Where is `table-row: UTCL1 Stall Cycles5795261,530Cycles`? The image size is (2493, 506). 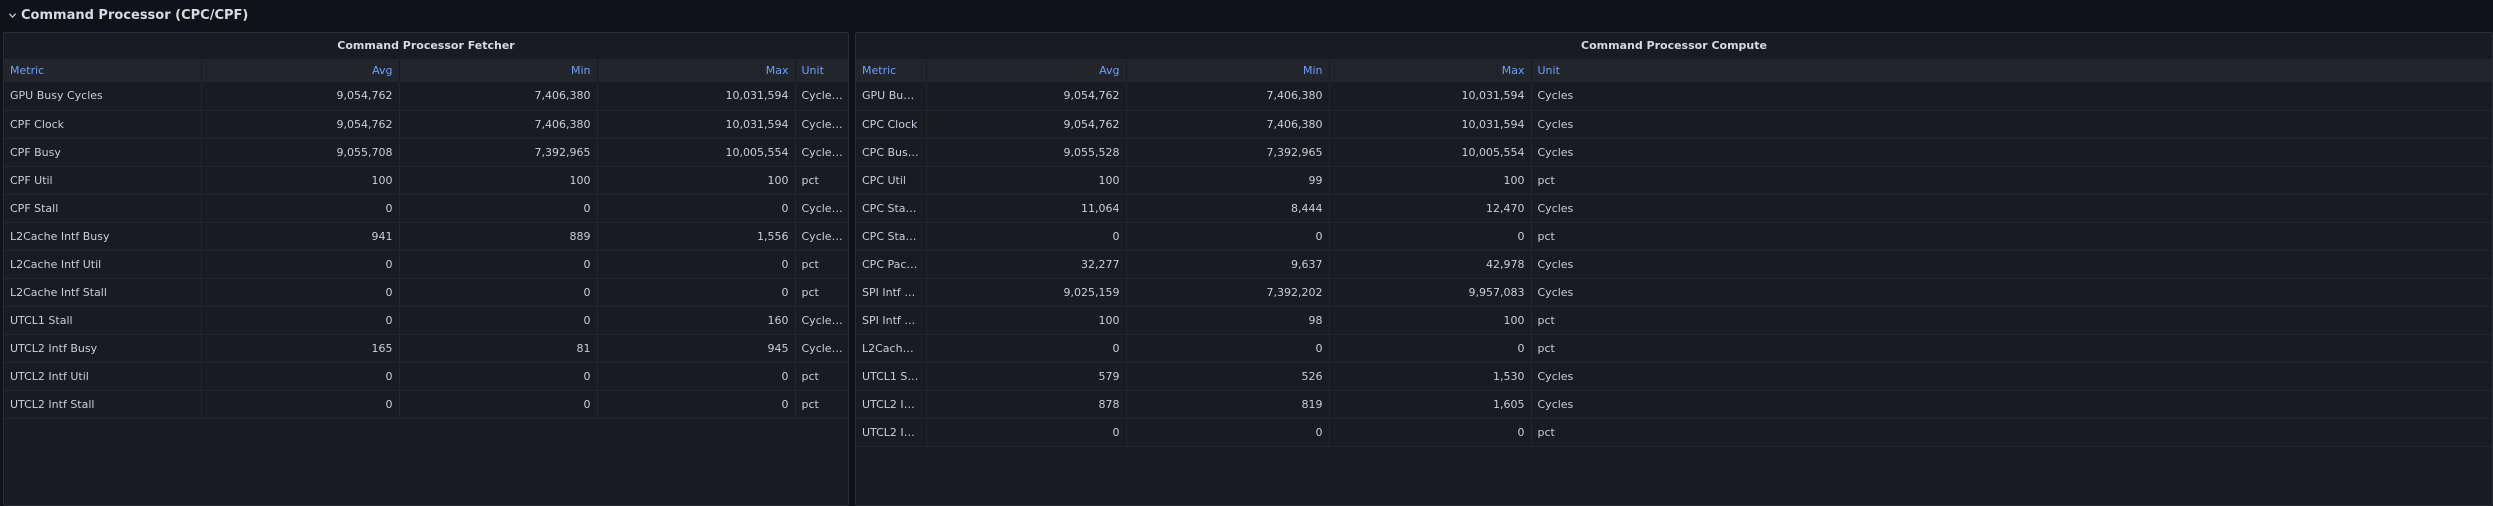
table-row: UTCL1 Stall Cycles5795261,530Cycles is located at coordinates (1674, 376).